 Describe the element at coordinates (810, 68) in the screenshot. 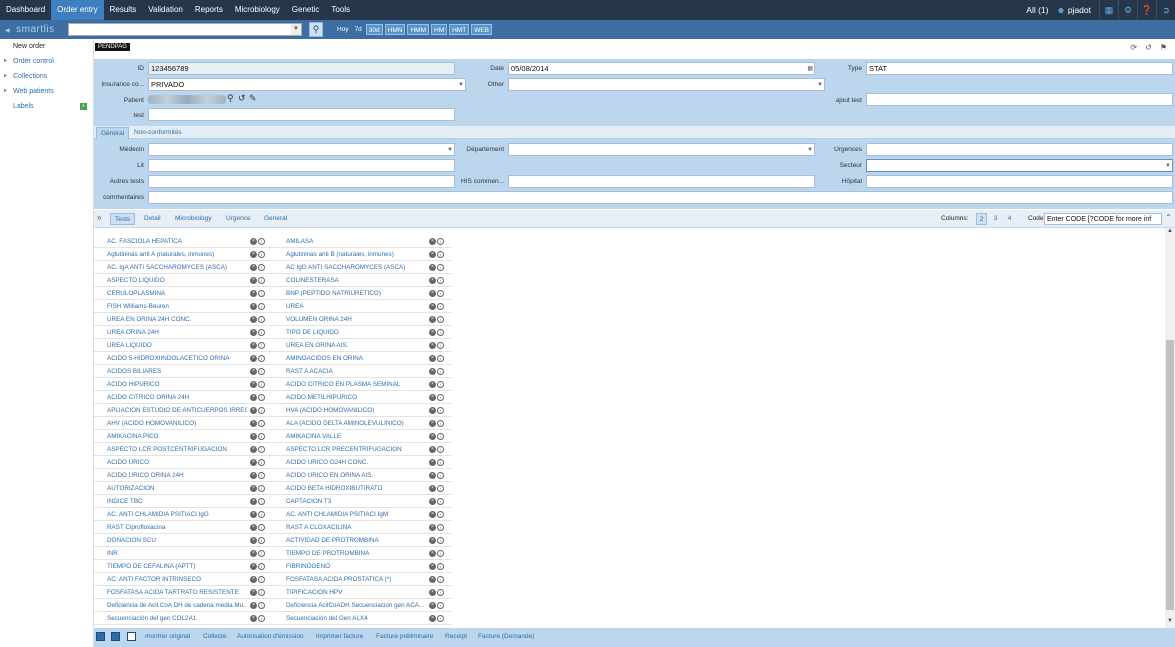

I see `calendar-icon: ▦` at that location.